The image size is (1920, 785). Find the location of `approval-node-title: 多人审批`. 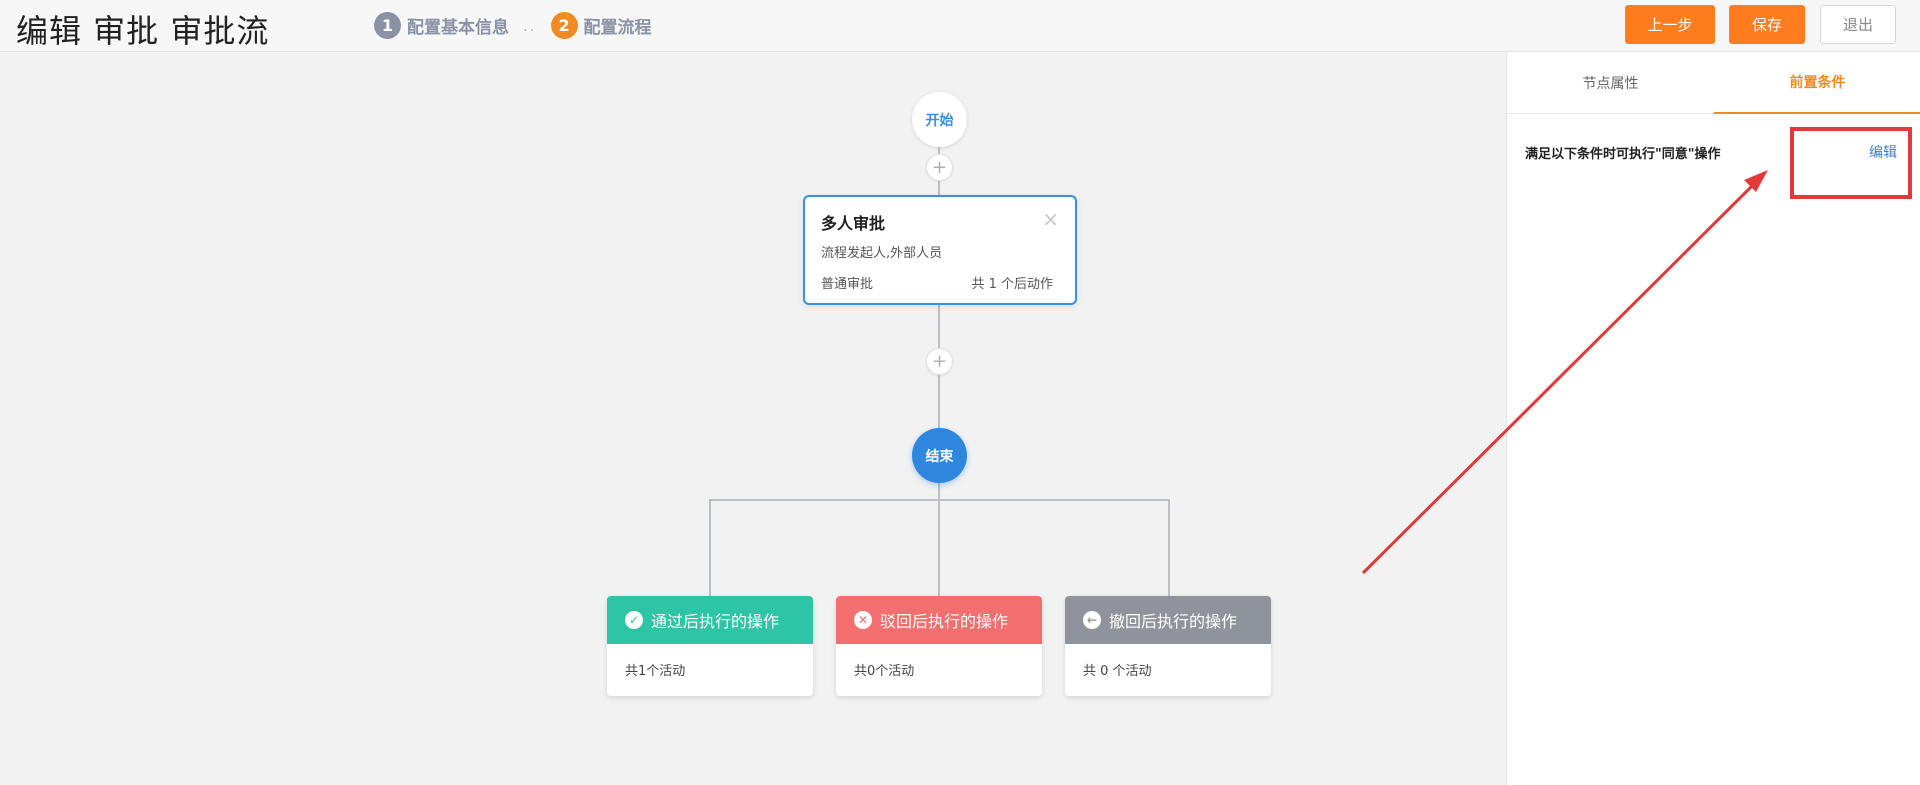

approval-node-title: 多人审批 is located at coordinates (853, 223).